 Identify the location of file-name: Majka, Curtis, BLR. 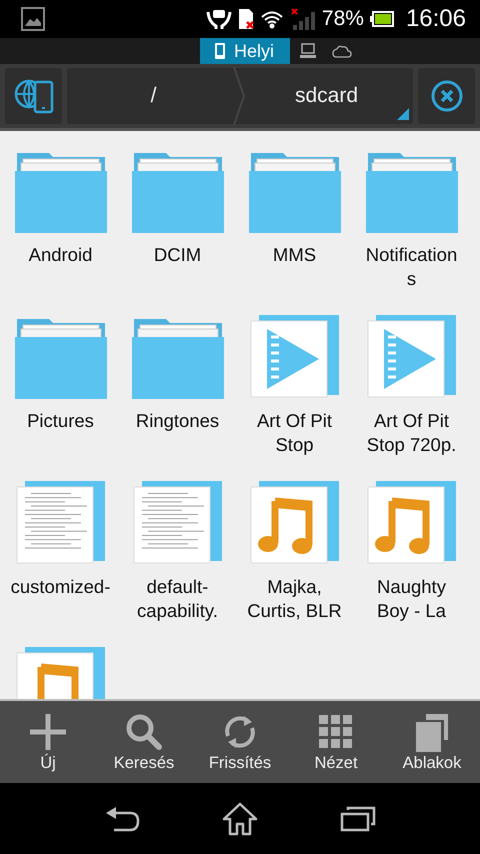
(294, 599).